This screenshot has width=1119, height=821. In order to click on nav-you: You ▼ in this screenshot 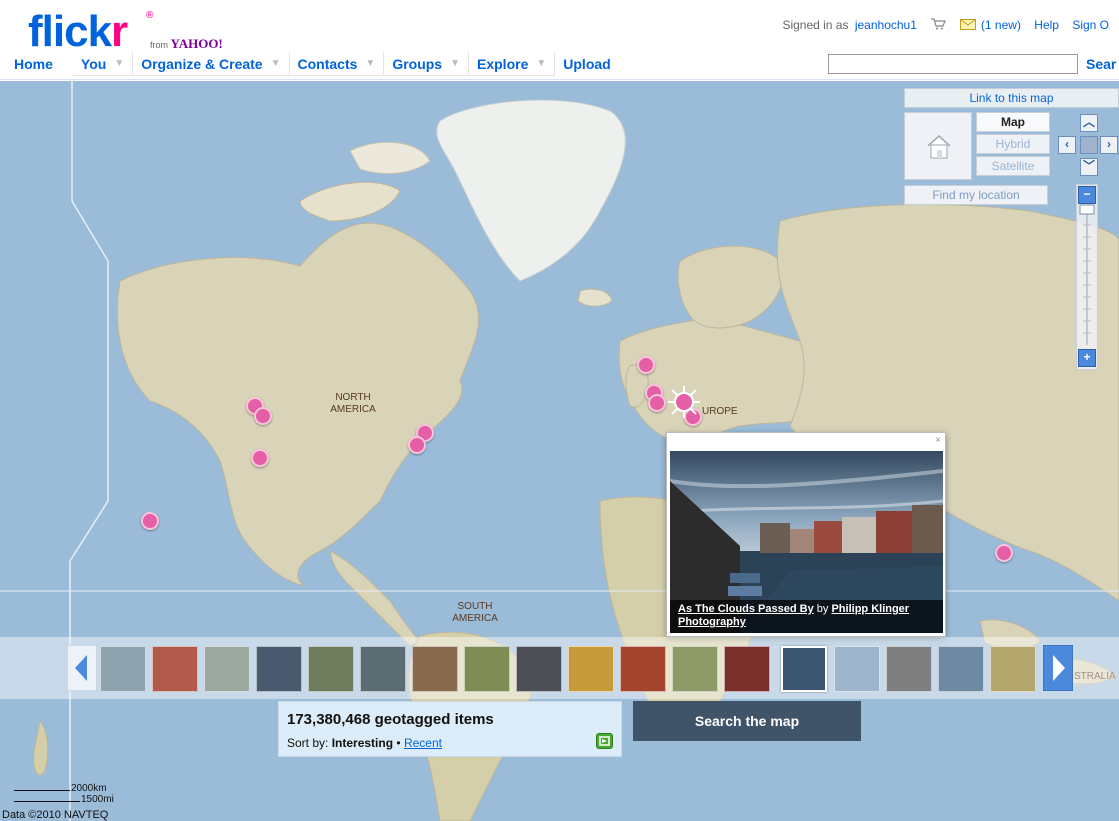, I will do `click(103, 64)`.